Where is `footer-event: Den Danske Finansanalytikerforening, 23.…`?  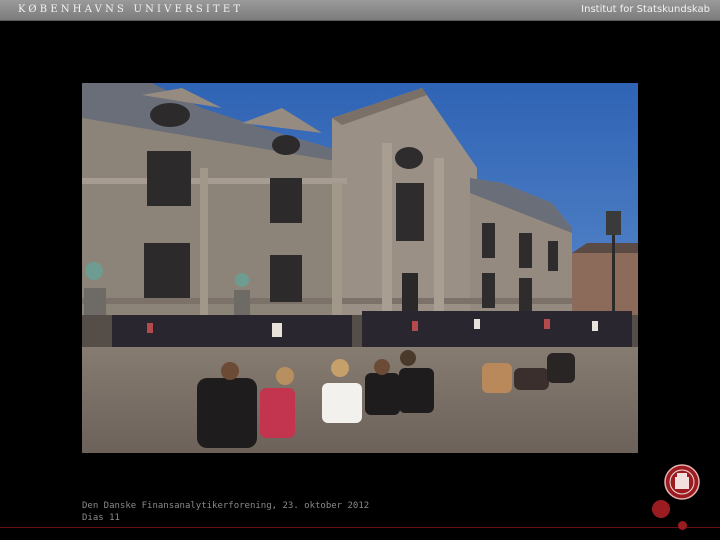
footer-event: Den Danske Finansanalytikerforening, 23.… is located at coordinates (226, 506).